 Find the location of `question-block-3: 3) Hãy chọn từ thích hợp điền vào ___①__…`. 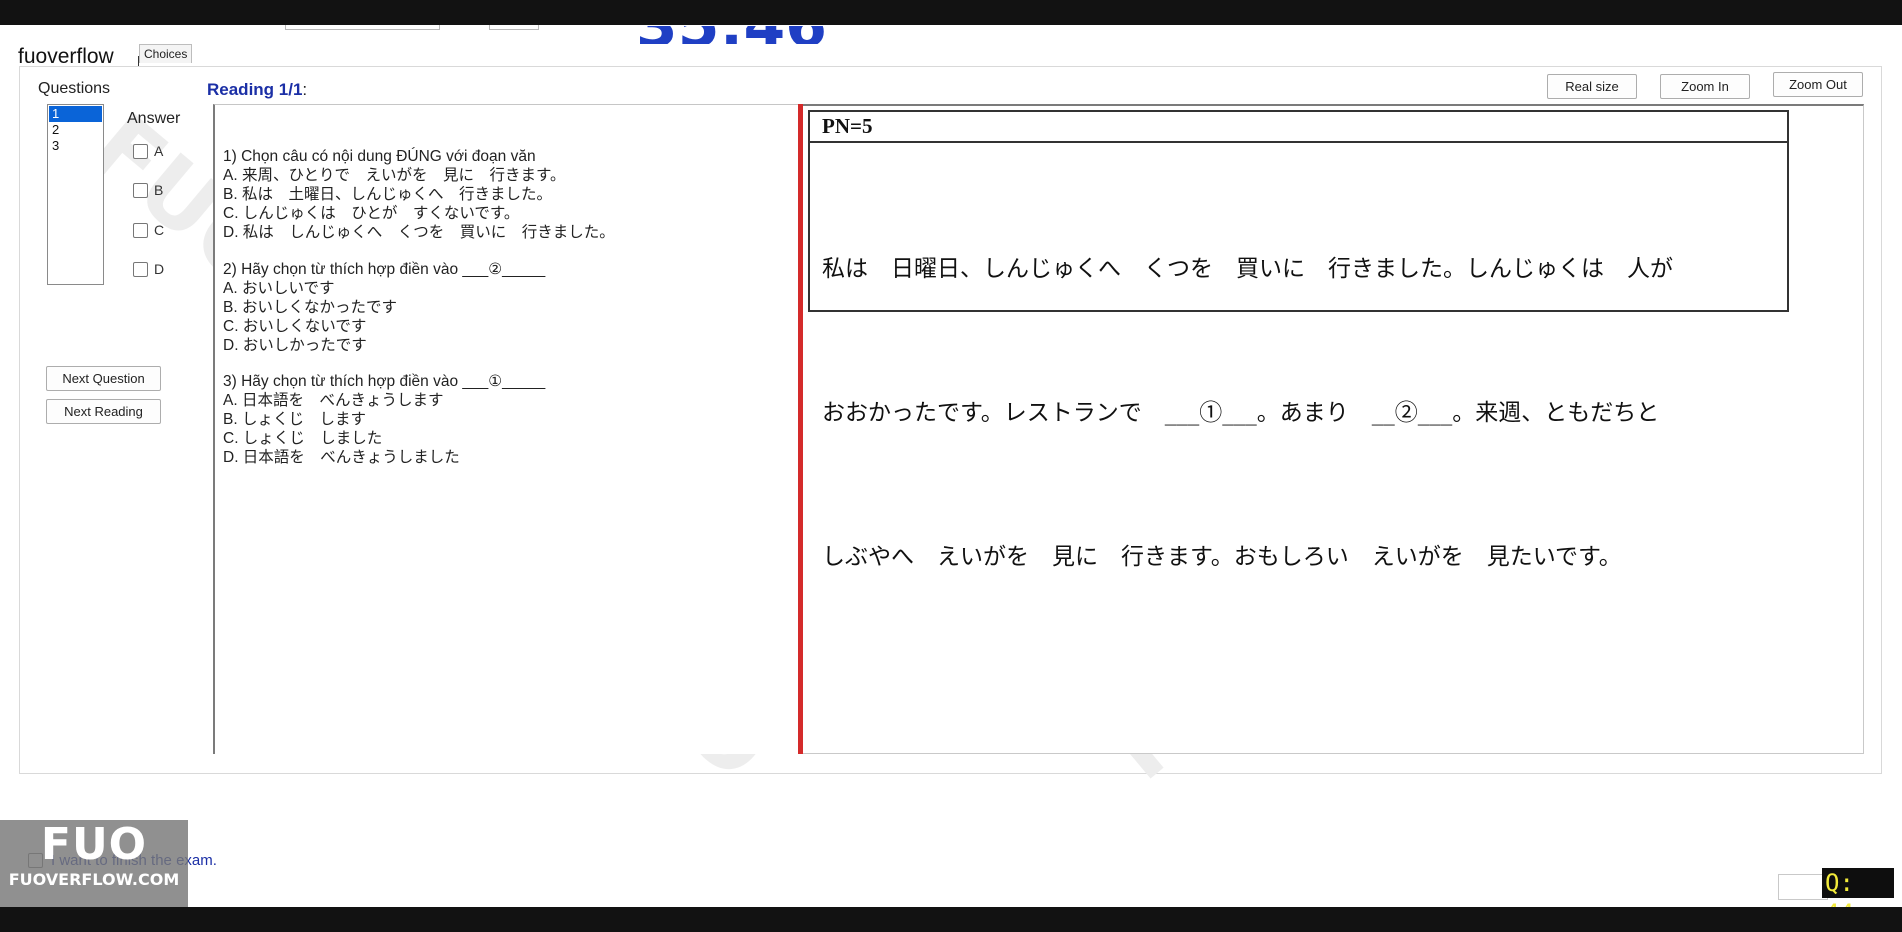

question-block-3: 3) Hãy chọn từ thích hợp điền vào ___①__… is located at coordinates (384, 419).